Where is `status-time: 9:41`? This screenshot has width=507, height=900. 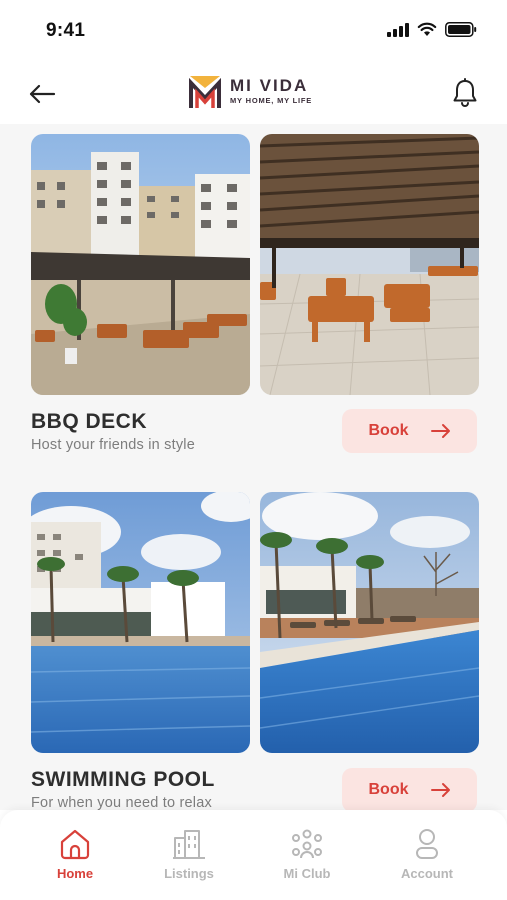 status-time: 9:41 is located at coordinates (66, 30).